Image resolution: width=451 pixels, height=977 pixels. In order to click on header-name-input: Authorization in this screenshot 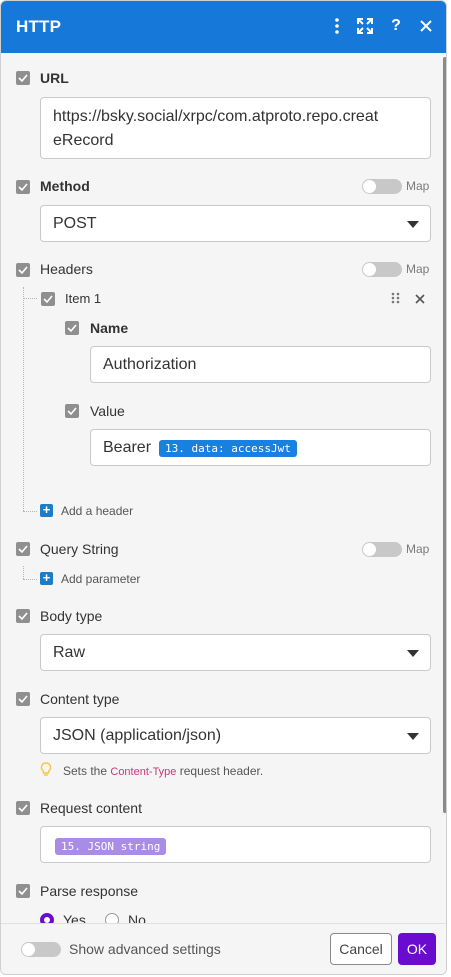, I will do `click(260, 364)`.